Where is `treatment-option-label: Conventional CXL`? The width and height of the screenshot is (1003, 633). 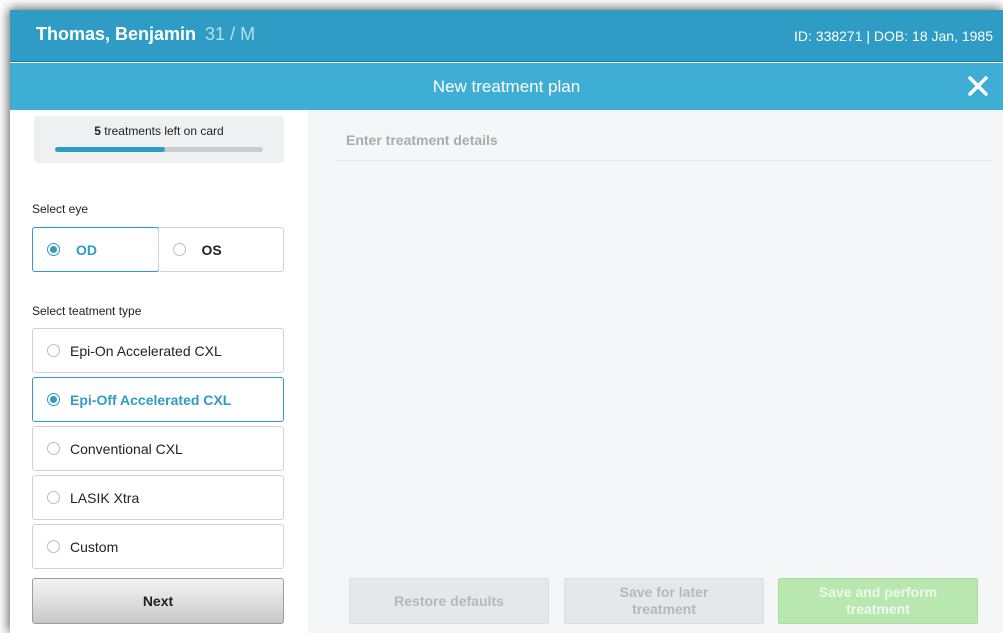 treatment-option-label: Conventional CXL is located at coordinates (126, 448).